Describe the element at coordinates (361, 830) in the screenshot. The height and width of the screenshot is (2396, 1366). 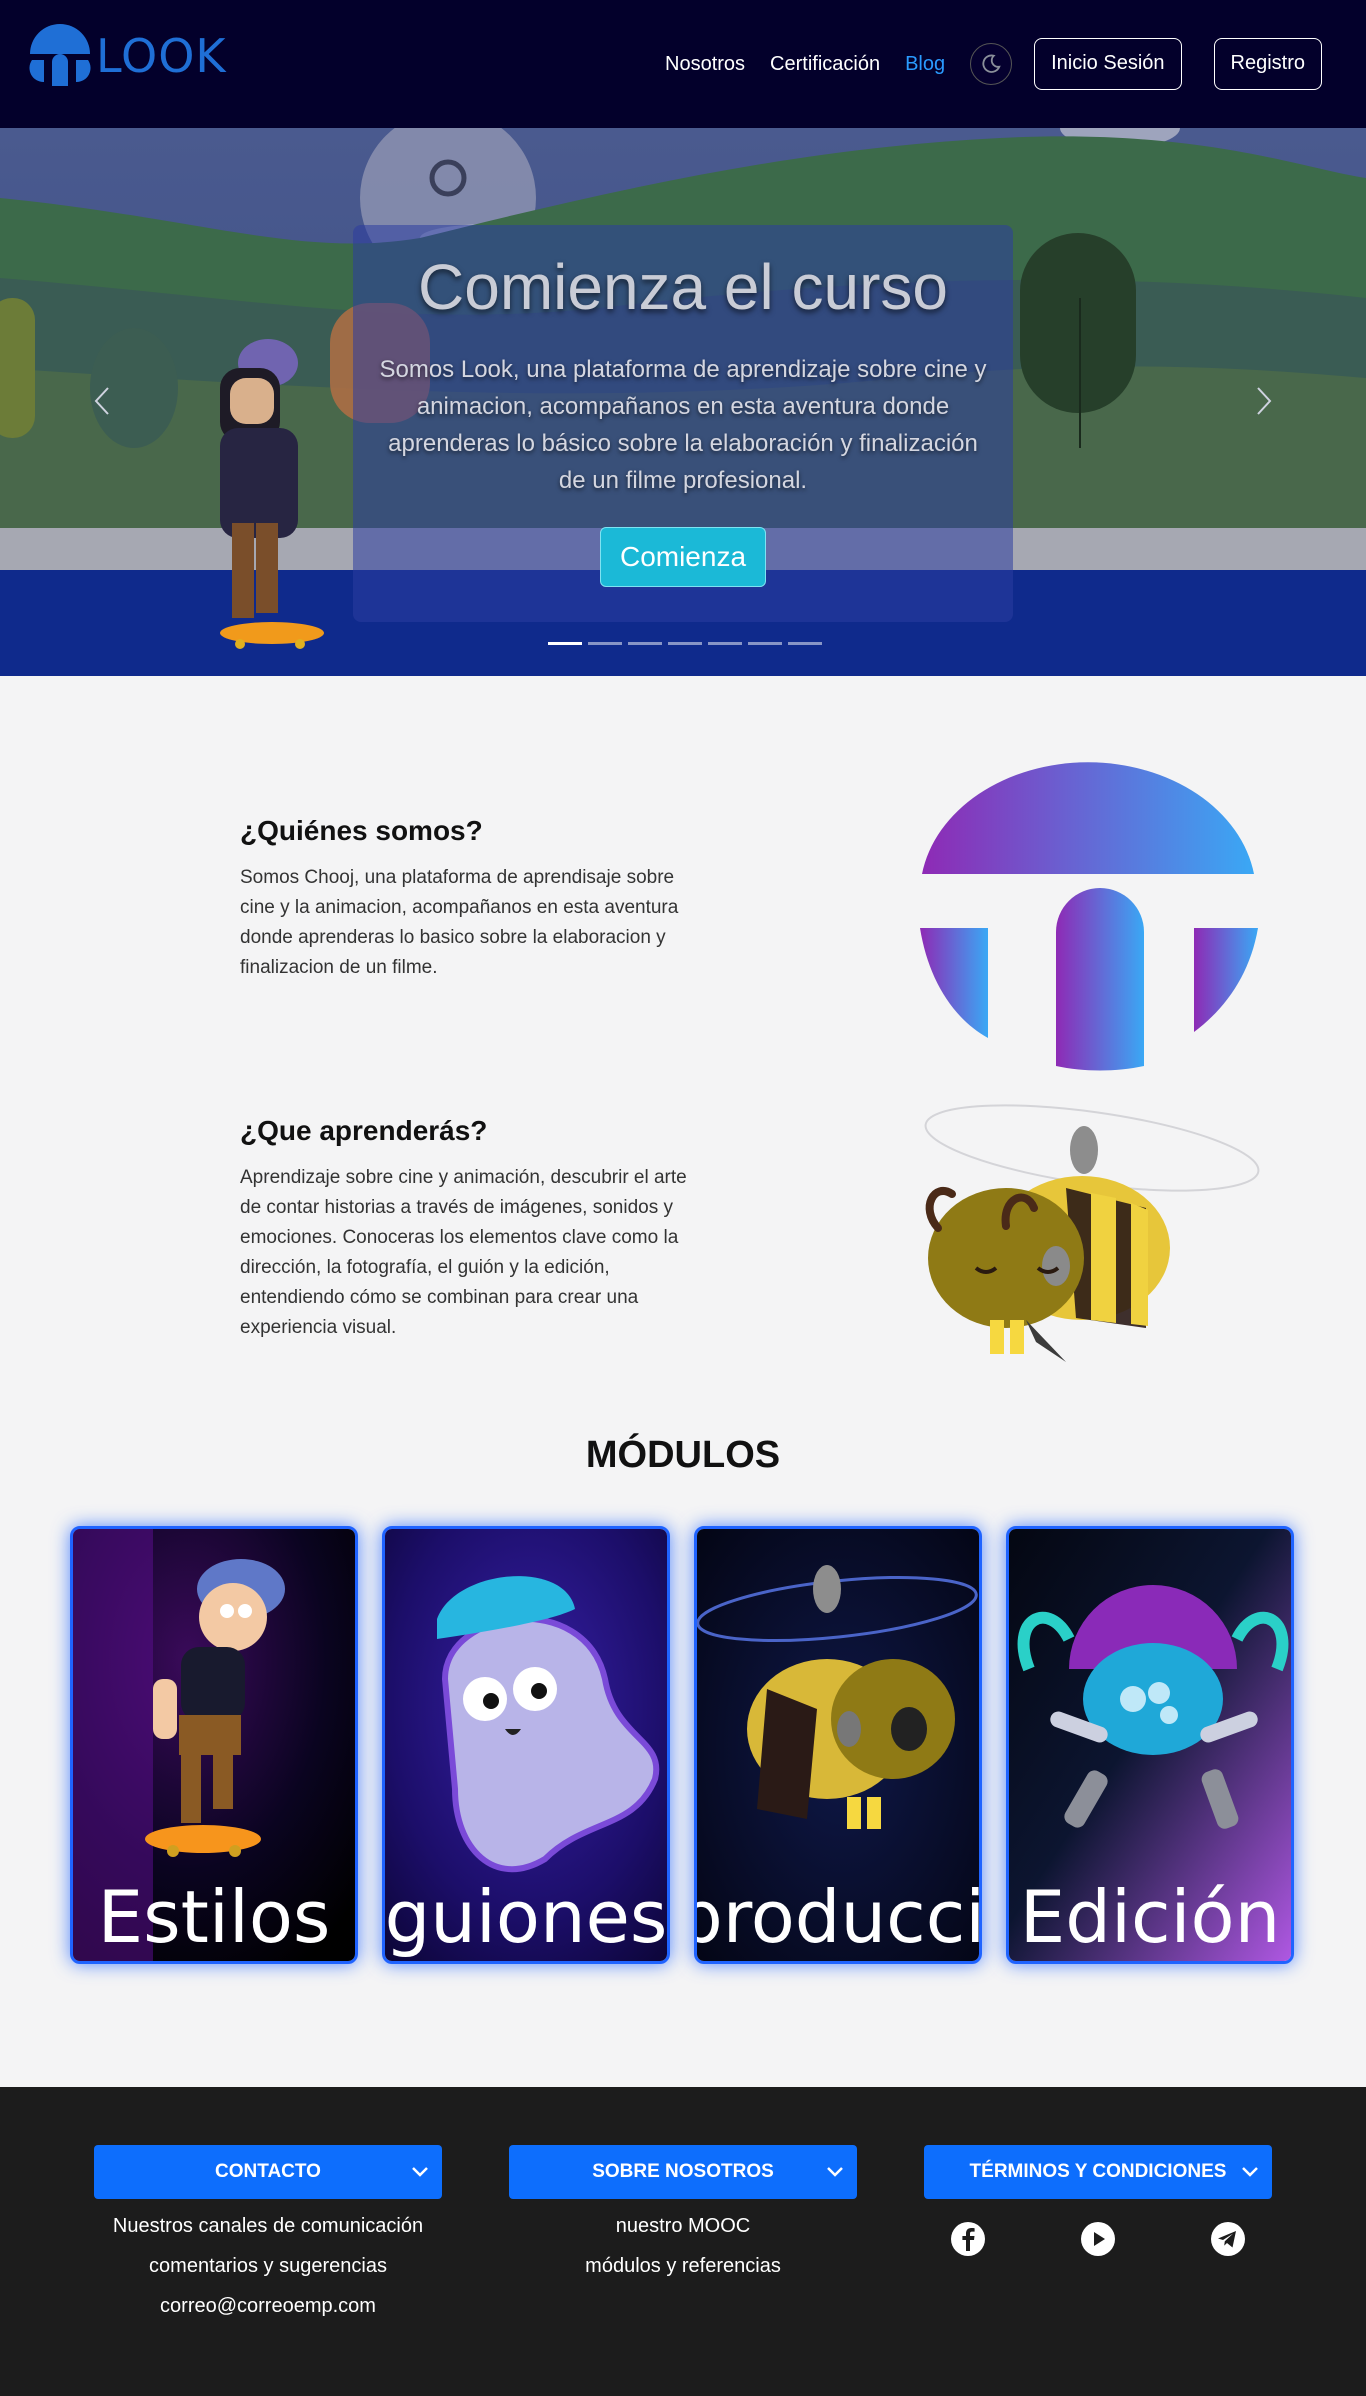
I see `about-title: ¿Quiénes somos?` at that location.